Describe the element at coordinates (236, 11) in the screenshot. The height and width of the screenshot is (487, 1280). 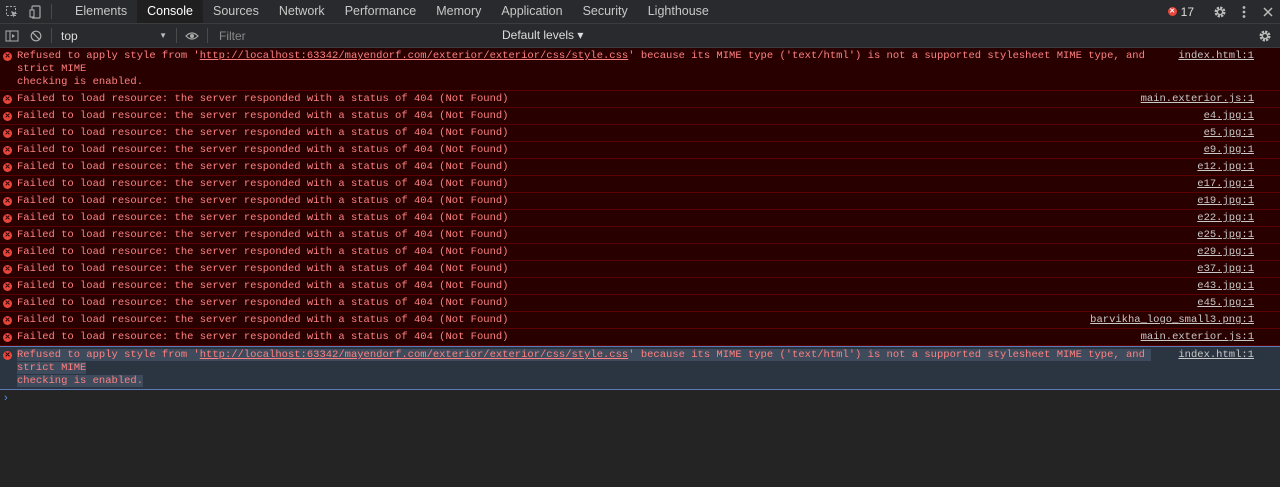
I see `tab-sources: Sources` at that location.